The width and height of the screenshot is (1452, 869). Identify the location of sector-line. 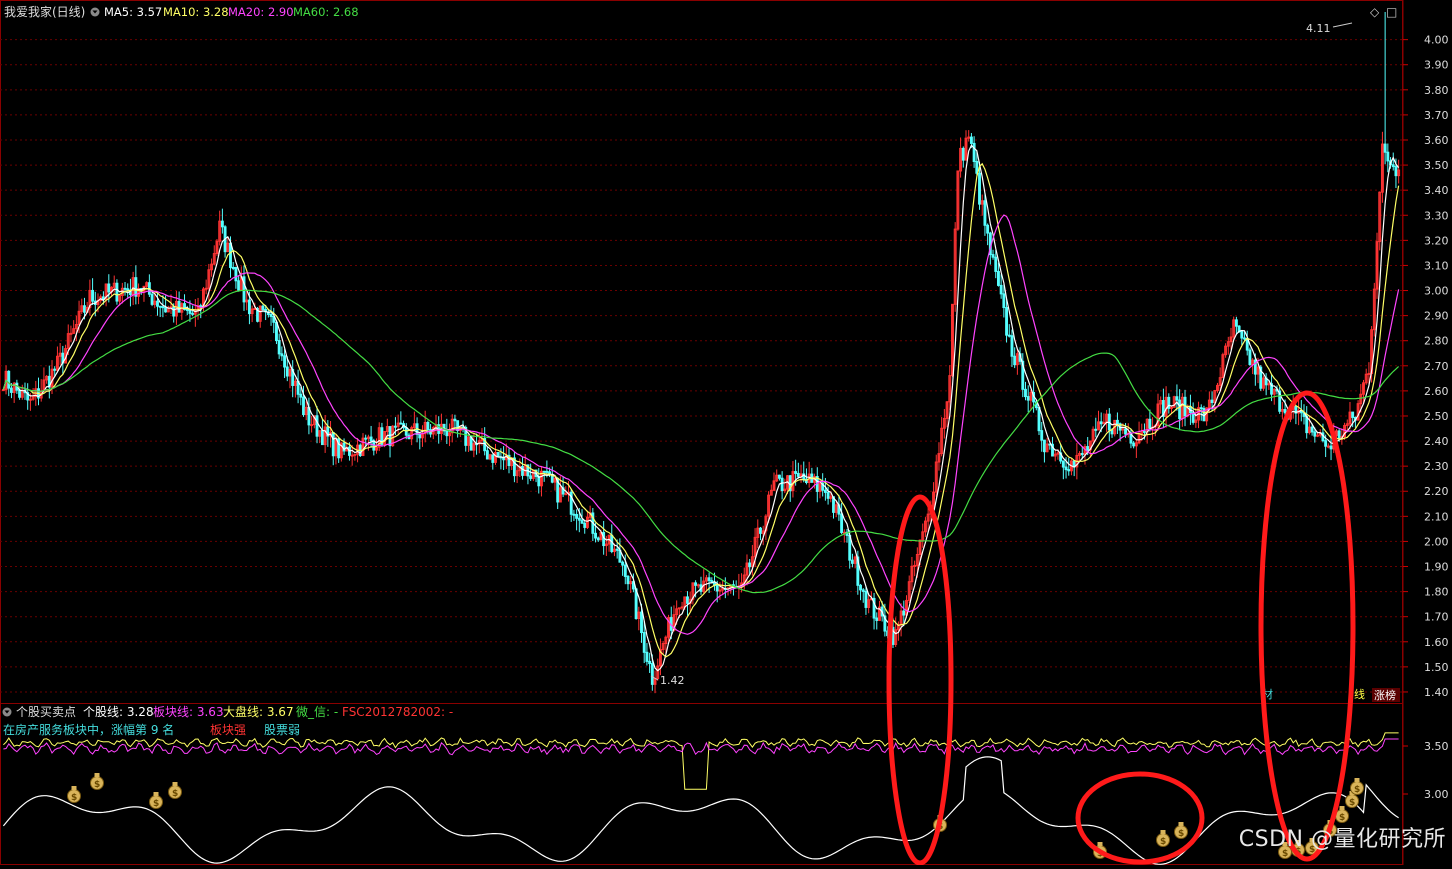
(701, 747).